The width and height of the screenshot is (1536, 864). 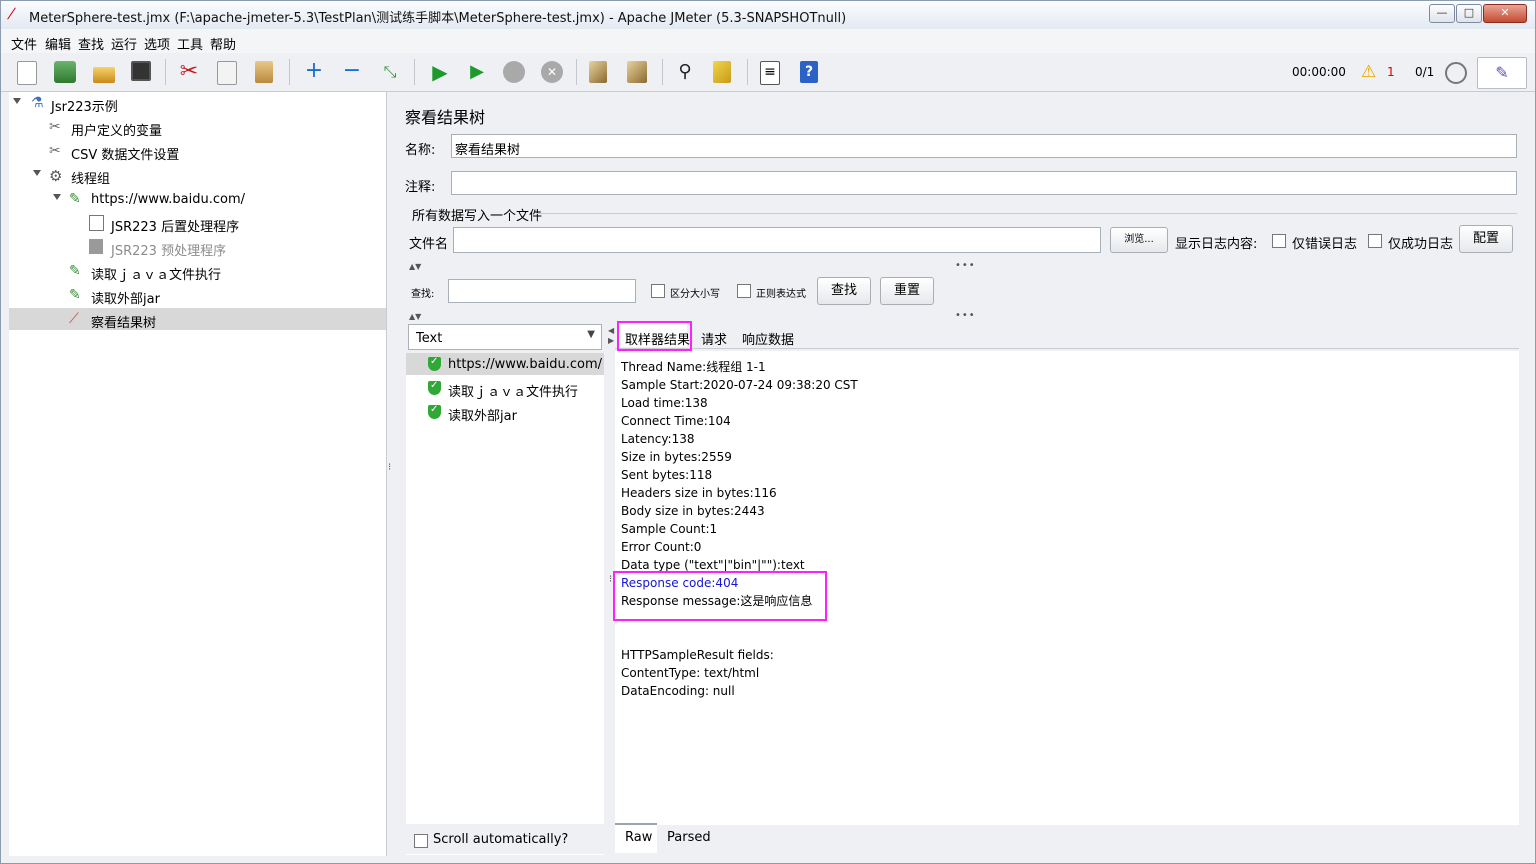 I want to click on open-icon, so click(x=104, y=75).